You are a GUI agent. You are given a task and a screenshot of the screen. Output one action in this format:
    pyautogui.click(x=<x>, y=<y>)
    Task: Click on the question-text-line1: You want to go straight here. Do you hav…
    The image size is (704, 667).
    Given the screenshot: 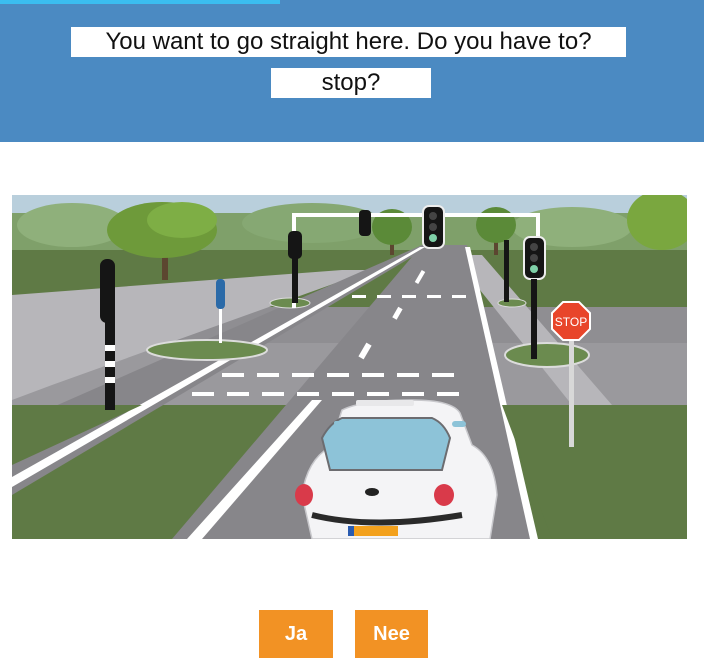 What is the action you would take?
    pyautogui.click(x=348, y=42)
    